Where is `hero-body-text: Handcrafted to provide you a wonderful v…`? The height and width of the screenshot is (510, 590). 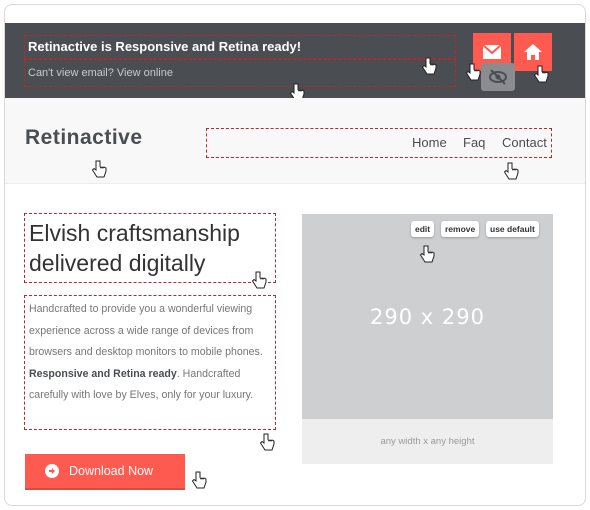
hero-body-text: Handcrafted to provide you a wonderful v… is located at coordinates (150, 362).